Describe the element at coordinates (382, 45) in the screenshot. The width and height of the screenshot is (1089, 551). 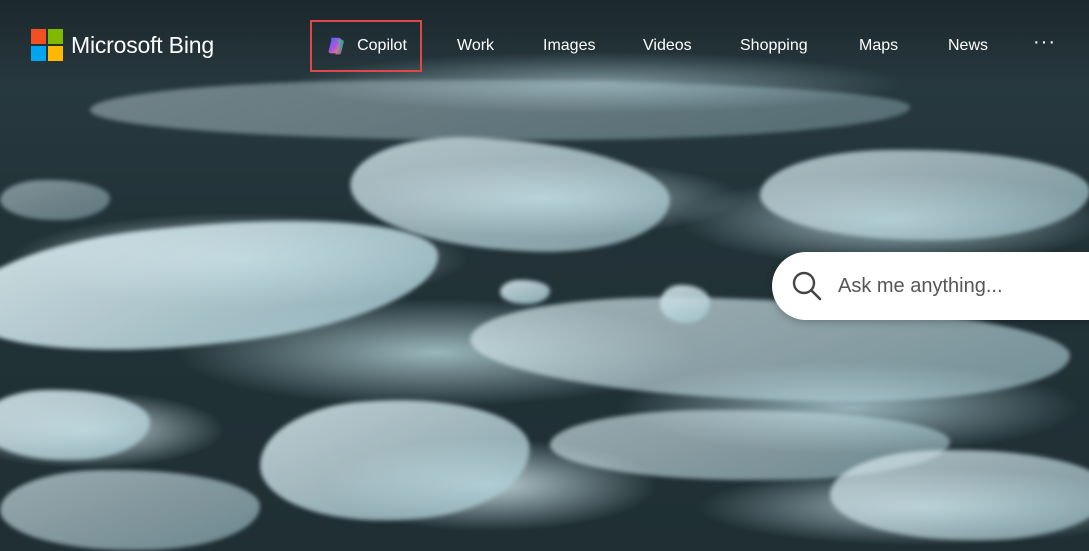
I see `nav-copilot-label: Copilot` at that location.